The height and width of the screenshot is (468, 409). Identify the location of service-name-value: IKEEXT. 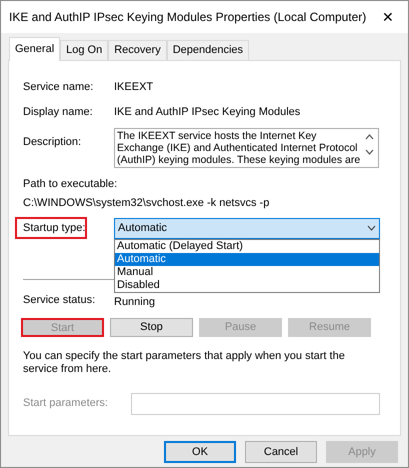
(134, 88).